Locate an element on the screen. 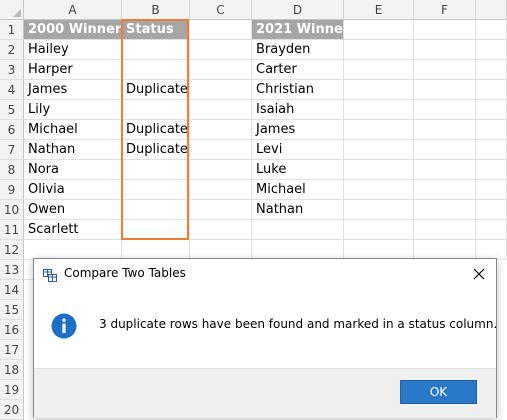 The width and height of the screenshot is (507, 420). cell-b11 is located at coordinates (156, 230).